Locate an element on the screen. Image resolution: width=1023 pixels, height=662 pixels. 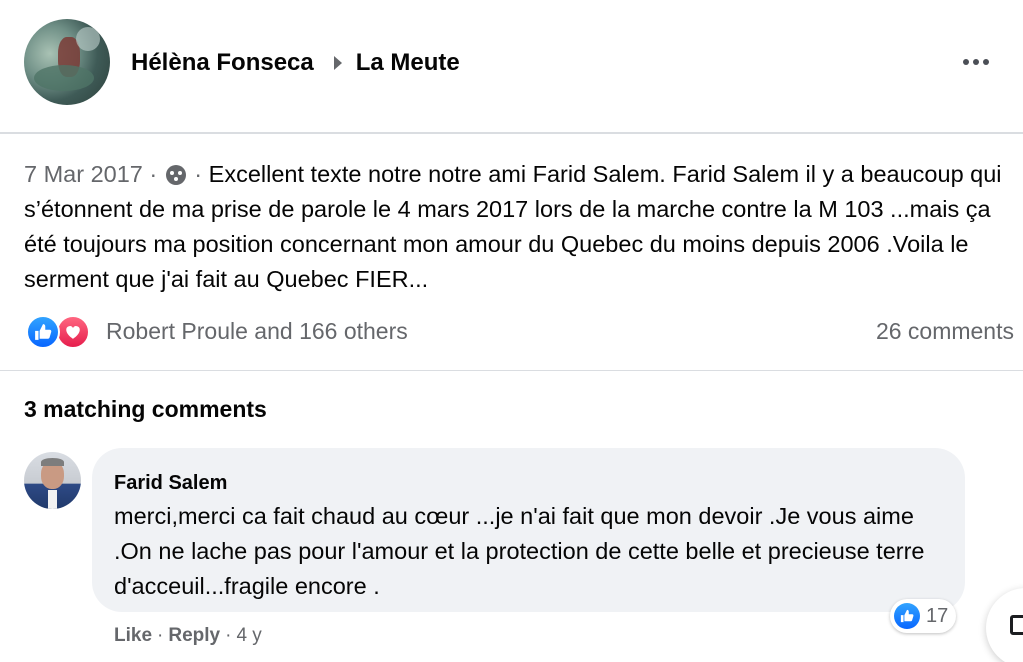
comment-actions: Like · Reply · 4 y is located at coordinates (188, 636).